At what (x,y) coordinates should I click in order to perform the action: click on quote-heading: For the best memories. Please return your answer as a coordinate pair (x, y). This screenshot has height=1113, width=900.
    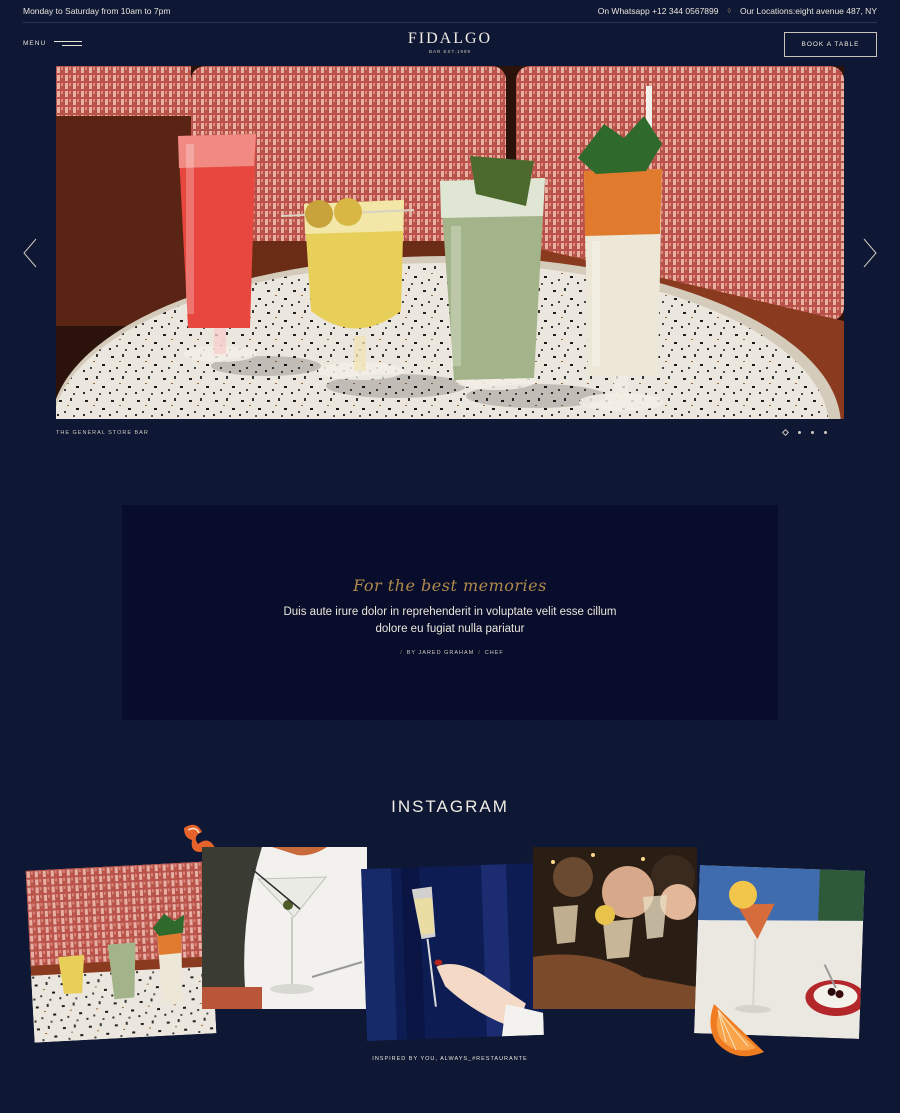
    Looking at the image, I should click on (450, 585).